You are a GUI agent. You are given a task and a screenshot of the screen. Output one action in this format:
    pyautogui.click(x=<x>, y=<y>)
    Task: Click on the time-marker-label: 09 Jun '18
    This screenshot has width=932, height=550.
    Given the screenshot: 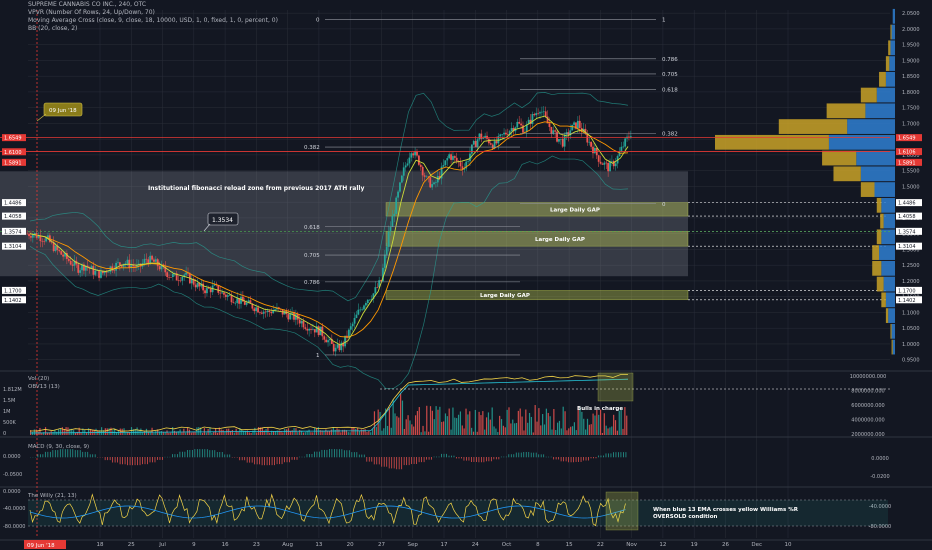 What is the action you would take?
    pyautogui.click(x=41, y=546)
    